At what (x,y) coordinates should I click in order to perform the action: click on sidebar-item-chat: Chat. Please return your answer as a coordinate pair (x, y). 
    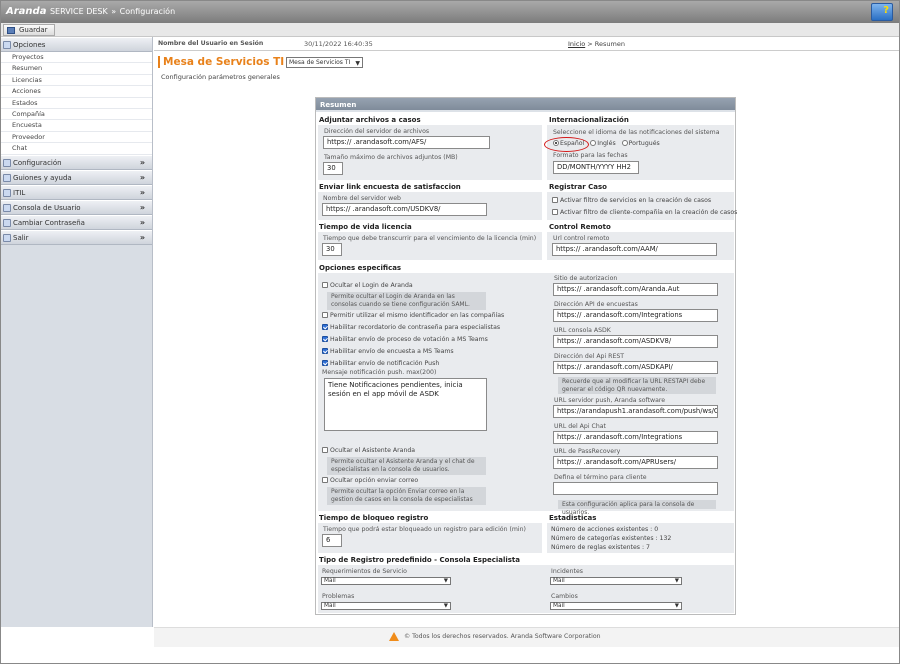
    Looking at the image, I should click on (76, 149).